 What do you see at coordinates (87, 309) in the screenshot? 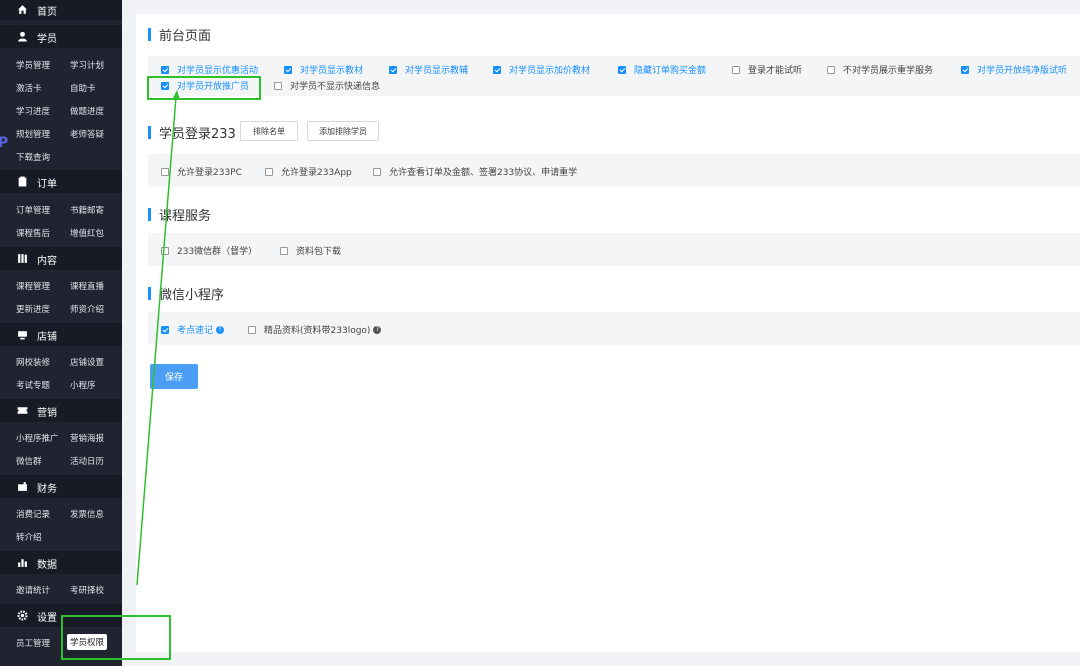
I see `sidebar-item-teacher-intro: 师资介绍` at bounding box center [87, 309].